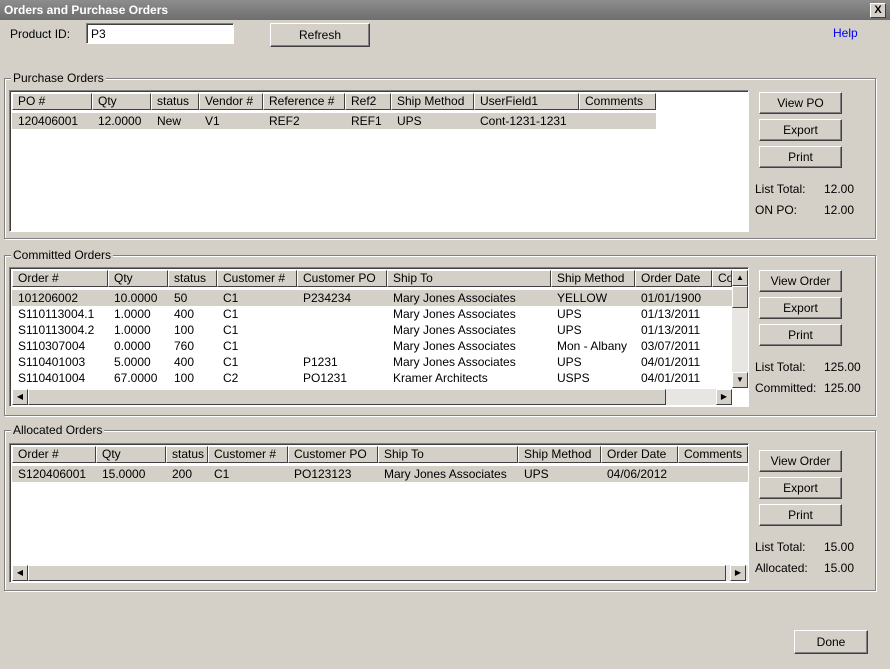 The width and height of the screenshot is (890, 669). Describe the element at coordinates (62, 255) in the screenshot. I see `committed-orders-legend: Committed Orders` at that location.